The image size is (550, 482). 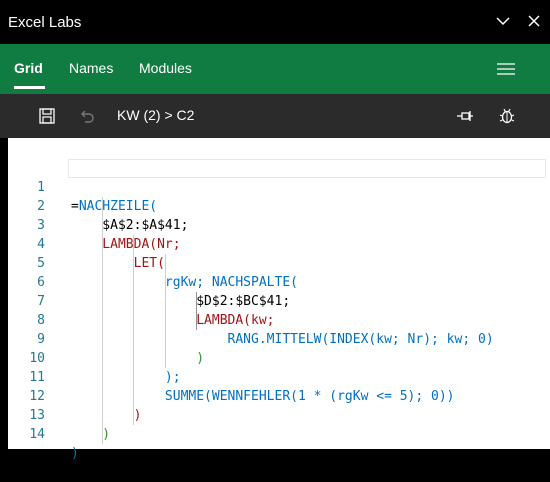 I want to click on code-line: 9 ), so click(x=279, y=338).